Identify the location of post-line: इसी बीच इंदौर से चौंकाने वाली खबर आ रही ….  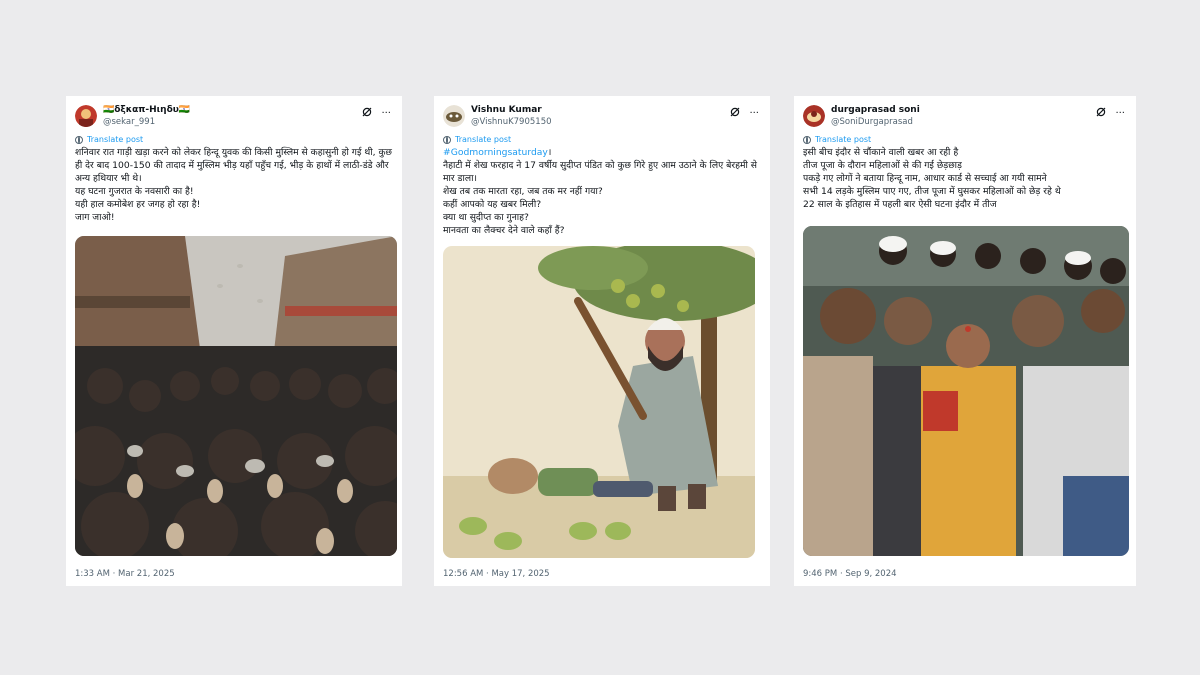
(881, 152).